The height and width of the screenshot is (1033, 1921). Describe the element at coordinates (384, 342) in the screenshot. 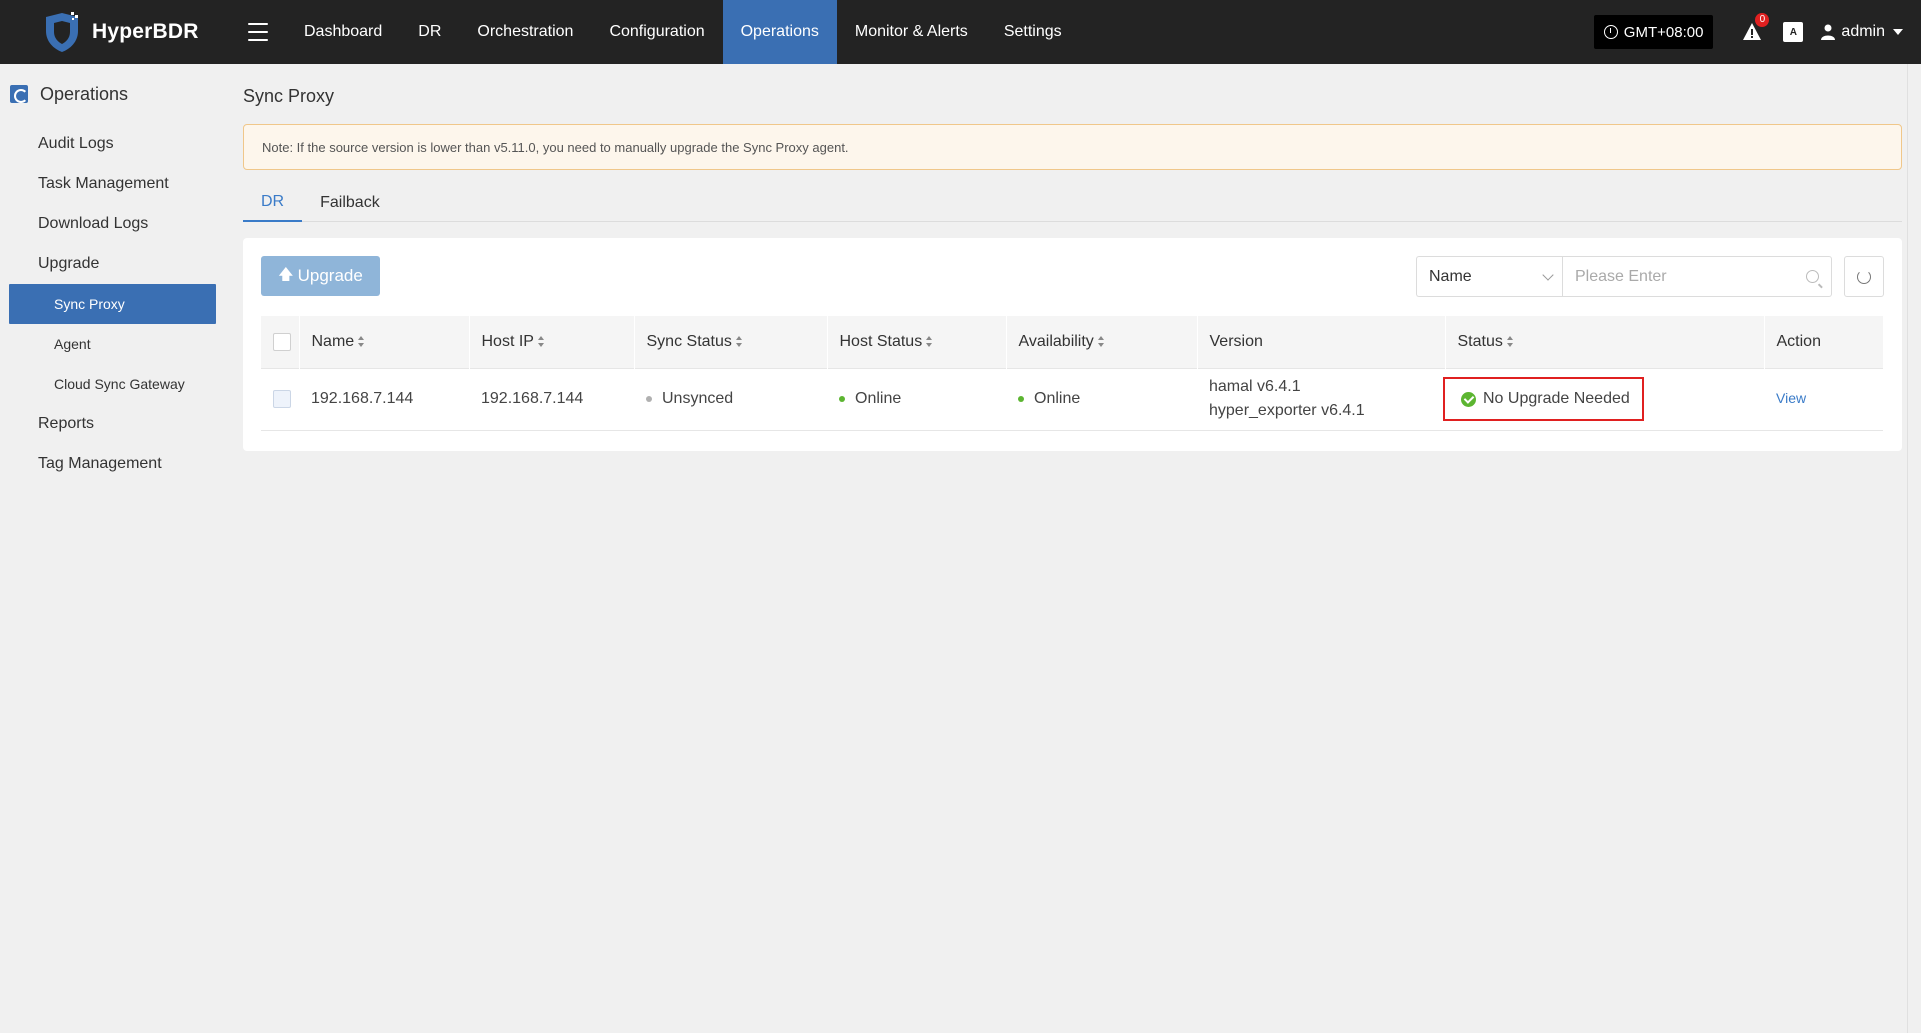

I see `column-header-name: Name` at that location.